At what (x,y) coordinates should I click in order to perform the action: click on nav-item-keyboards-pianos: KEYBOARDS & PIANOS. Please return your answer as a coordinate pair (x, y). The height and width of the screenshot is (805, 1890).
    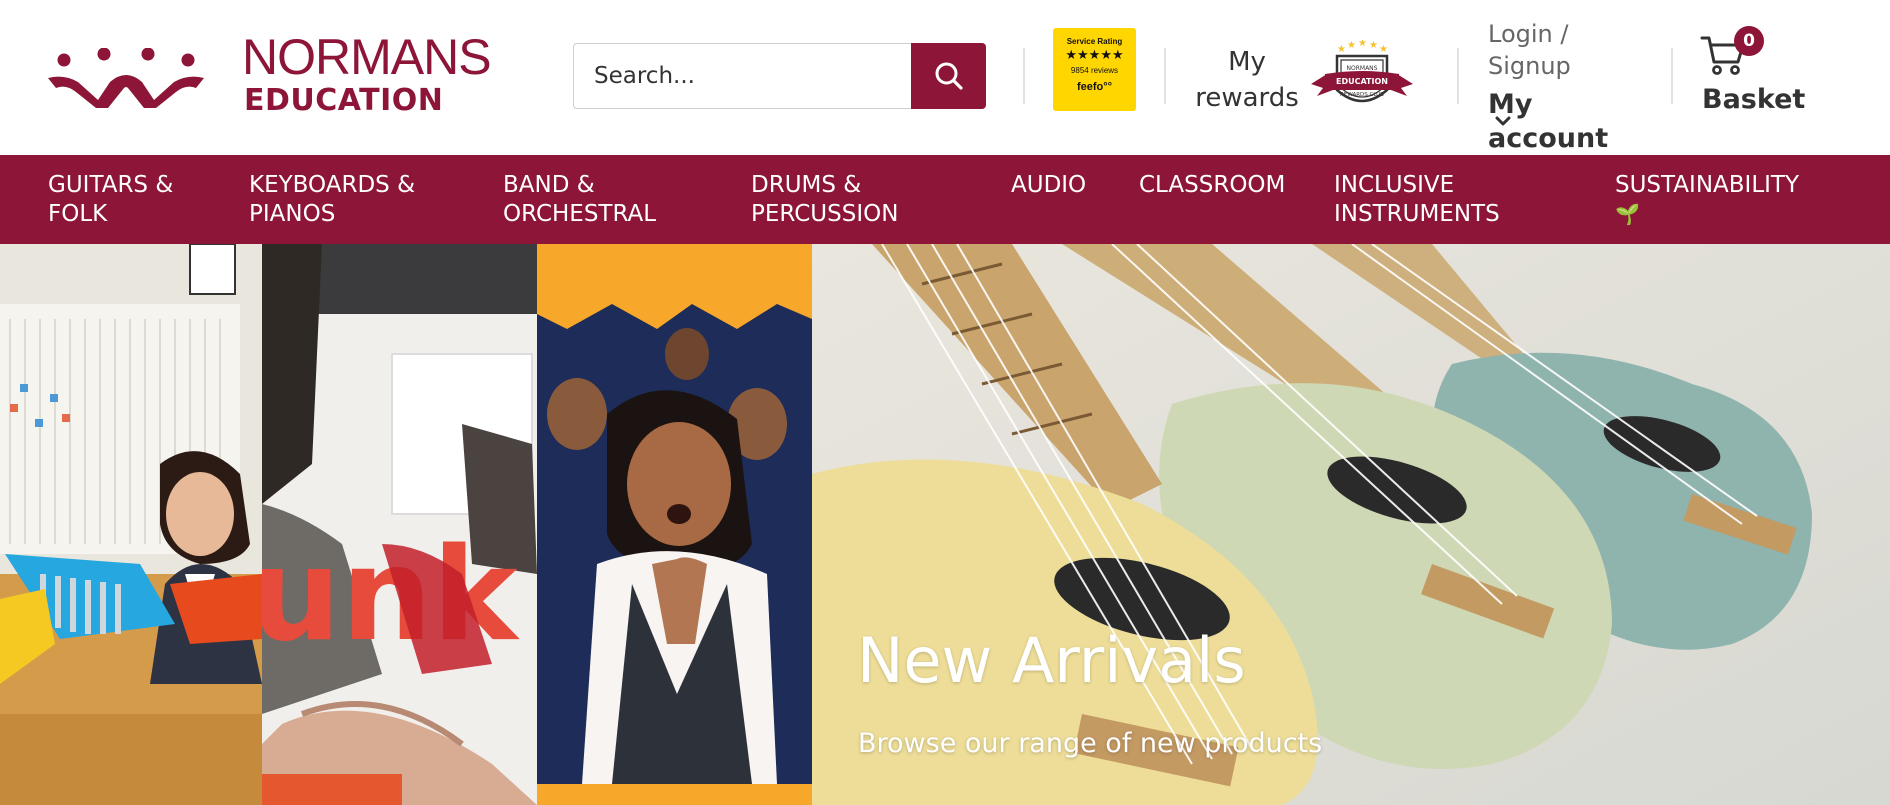
    Looking at the image, I should click on (332, 200).